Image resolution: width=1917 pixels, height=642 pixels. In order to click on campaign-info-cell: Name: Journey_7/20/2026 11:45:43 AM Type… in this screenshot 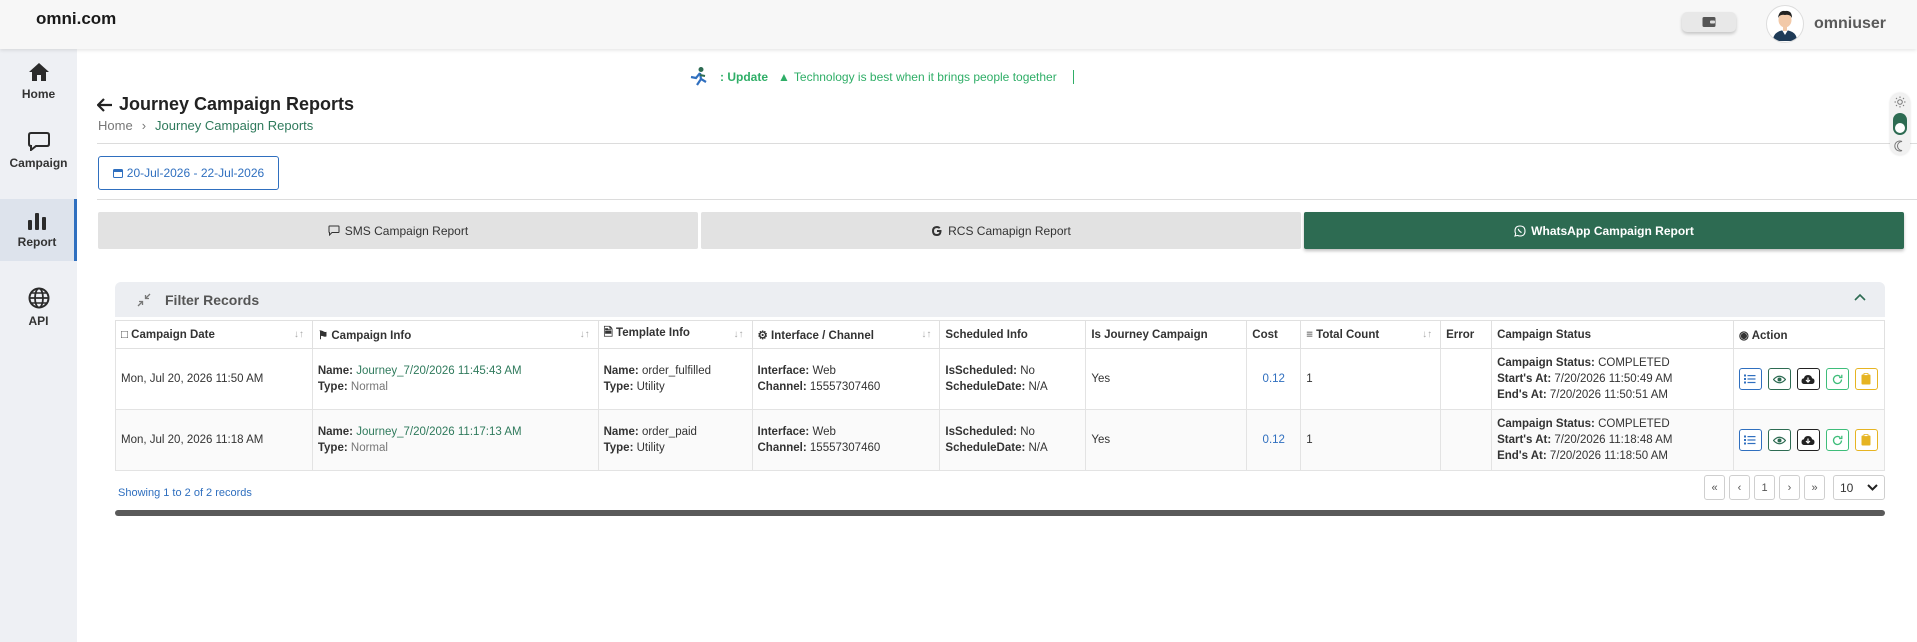, I will do `click(455, 379)`.